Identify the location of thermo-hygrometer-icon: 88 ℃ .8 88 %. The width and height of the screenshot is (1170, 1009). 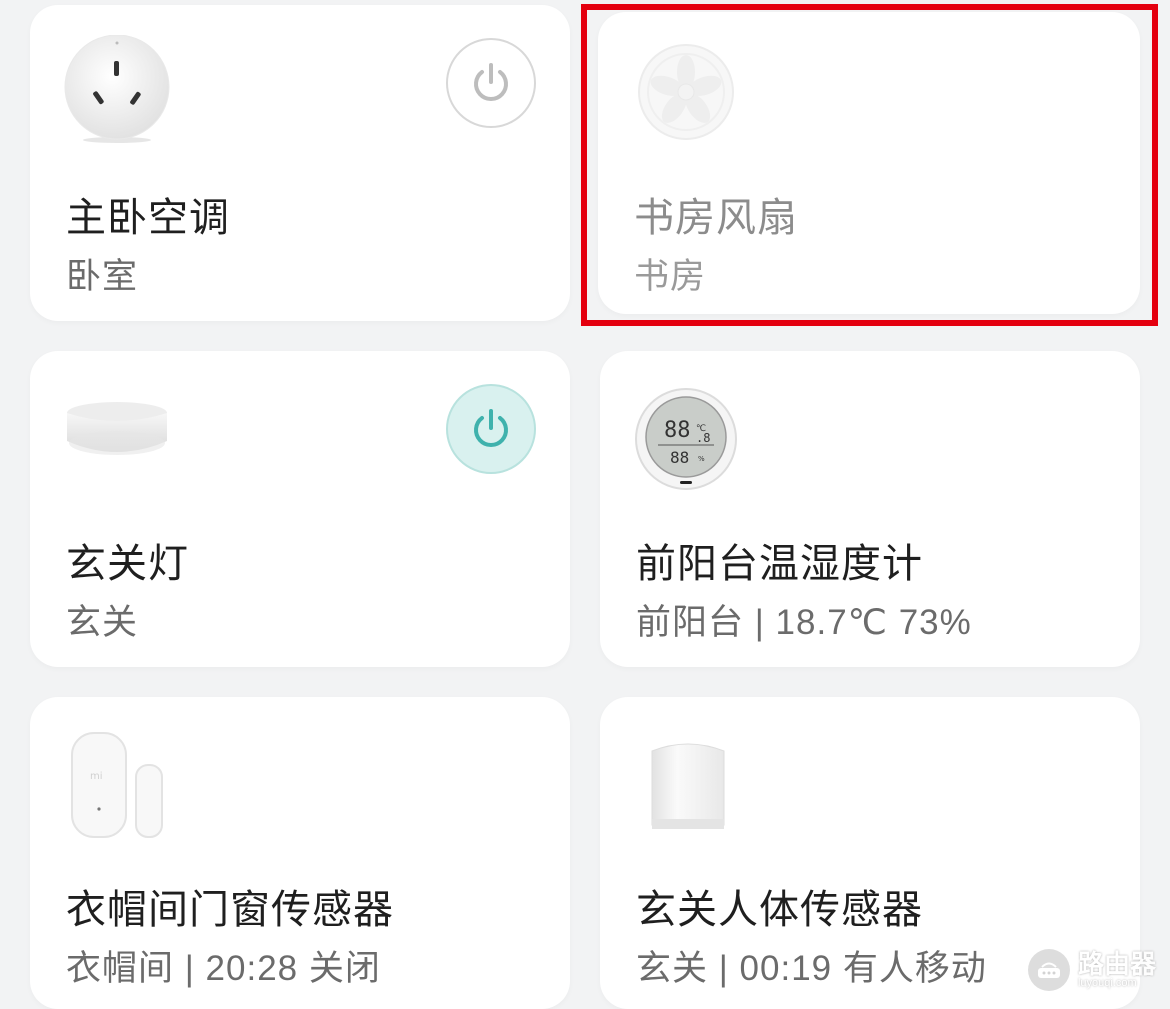
(686, 439).